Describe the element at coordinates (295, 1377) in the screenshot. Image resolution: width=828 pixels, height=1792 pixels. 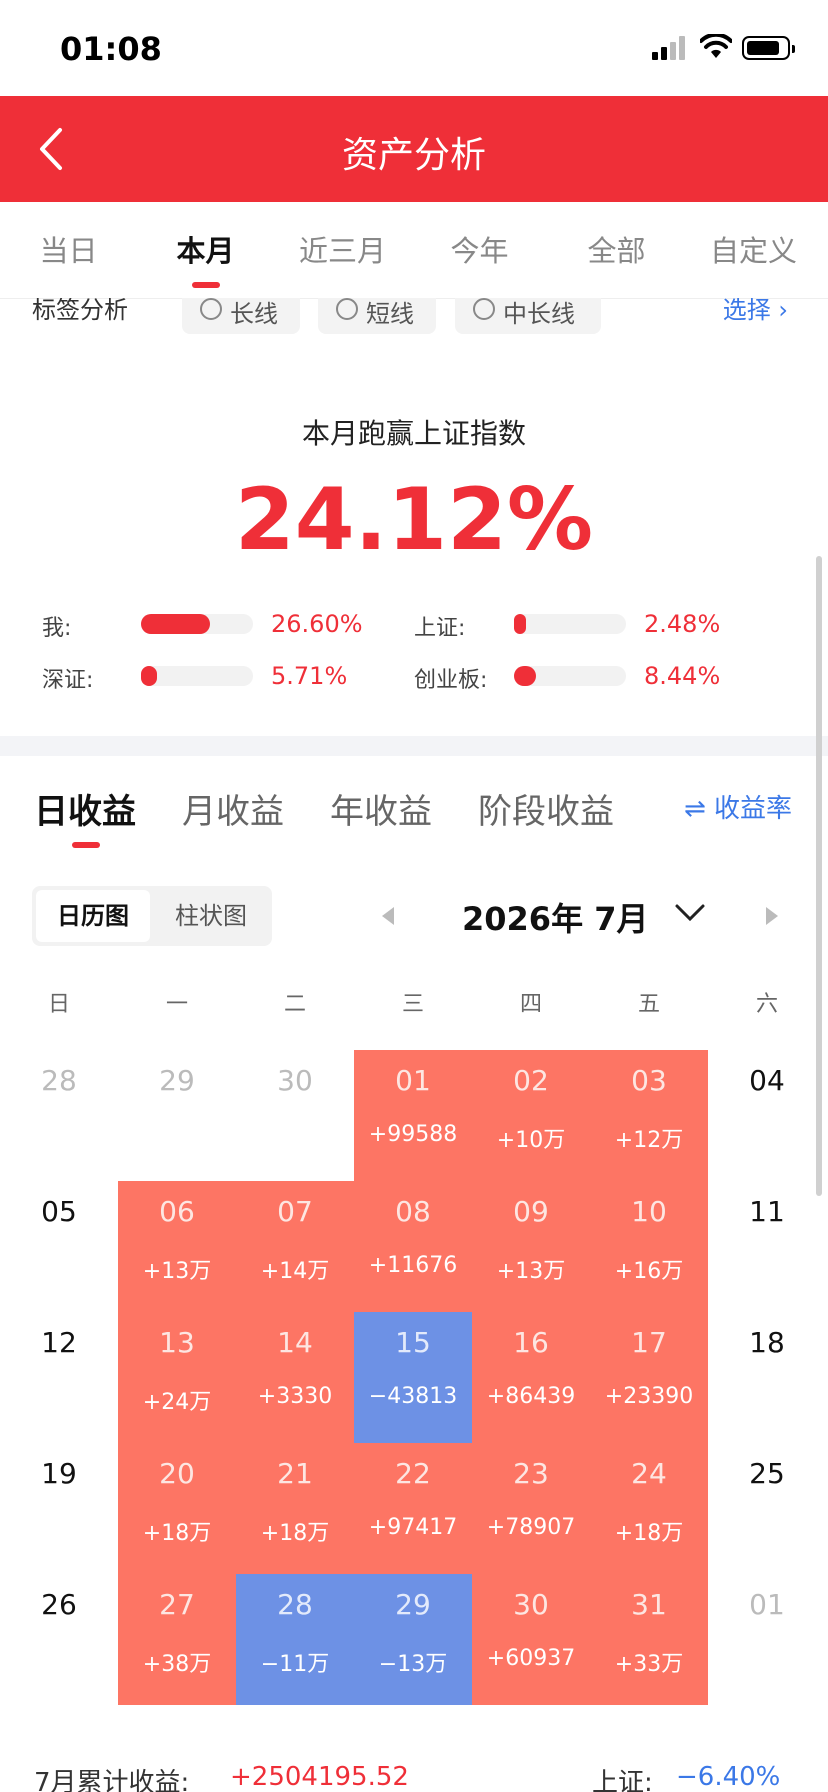
I see `calendar-day-cell: 14 +3330` at that location.